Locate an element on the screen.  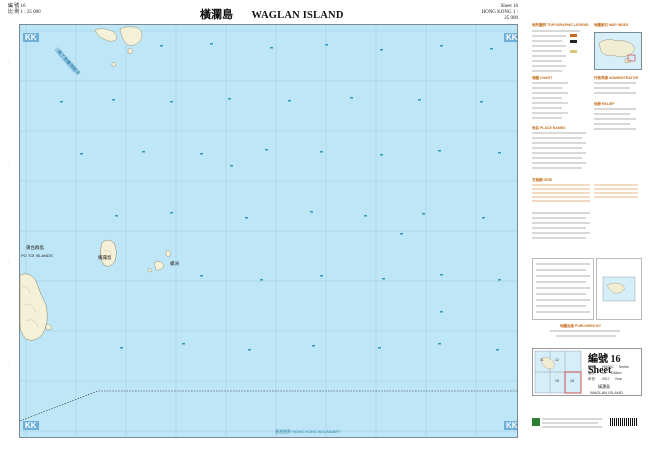
legend-section-head: 地形圖例 TOPOGRAPHIC LEGEND is located at coordinates (560, 25).